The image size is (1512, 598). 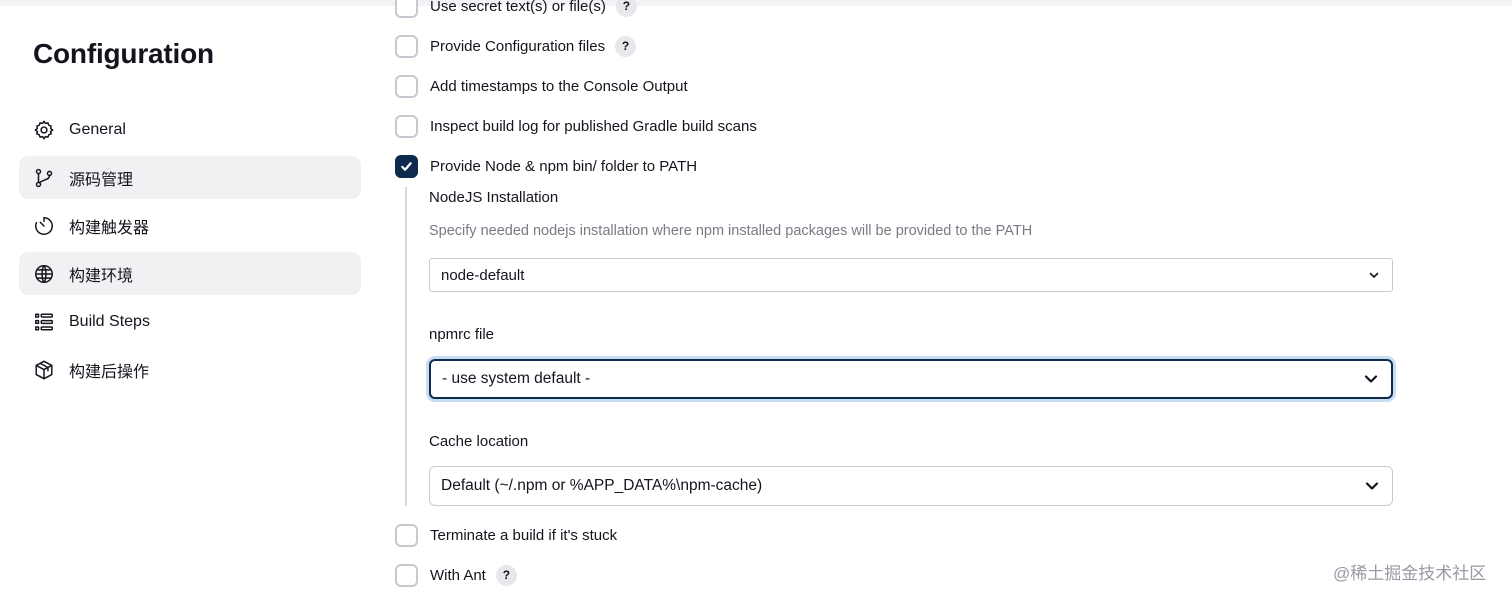 What do you see at coordinates (524, 535) in the screenshot?
I see `option-label: Terminate a build if it's stuck` at bounding box center [524, 535].